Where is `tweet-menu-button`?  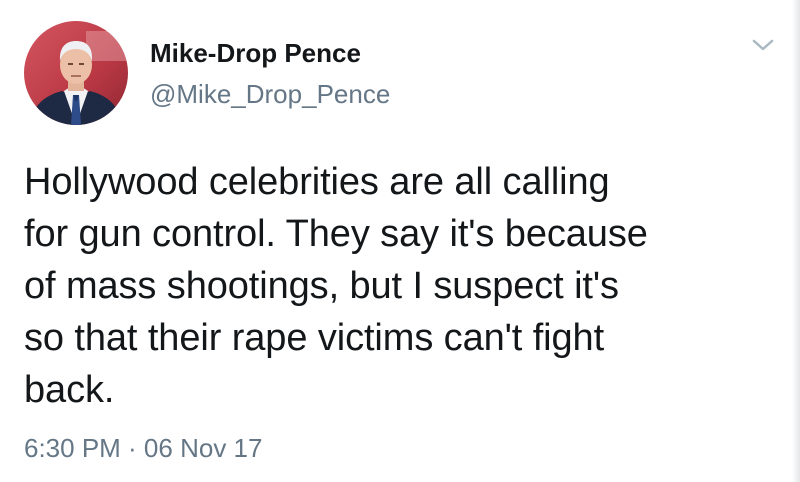
tweet-menu-button is located at coordinates (763, 45).